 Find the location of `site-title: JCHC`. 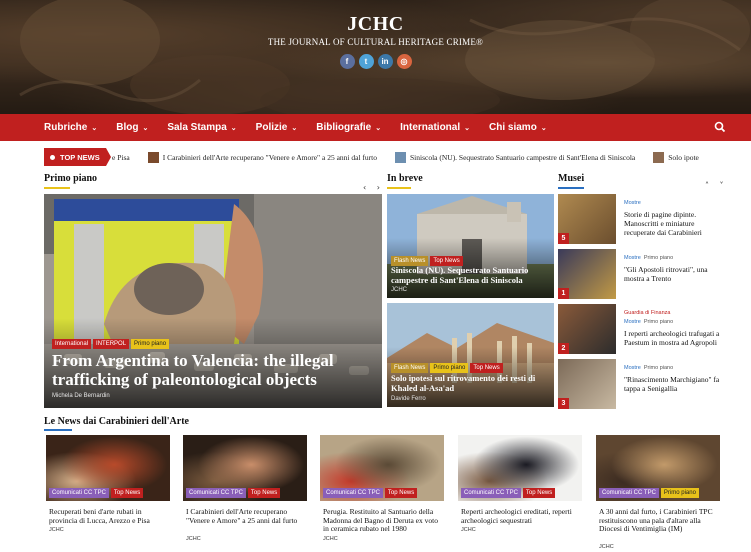

site-title: JCHC is located at coordinates (375, 24).